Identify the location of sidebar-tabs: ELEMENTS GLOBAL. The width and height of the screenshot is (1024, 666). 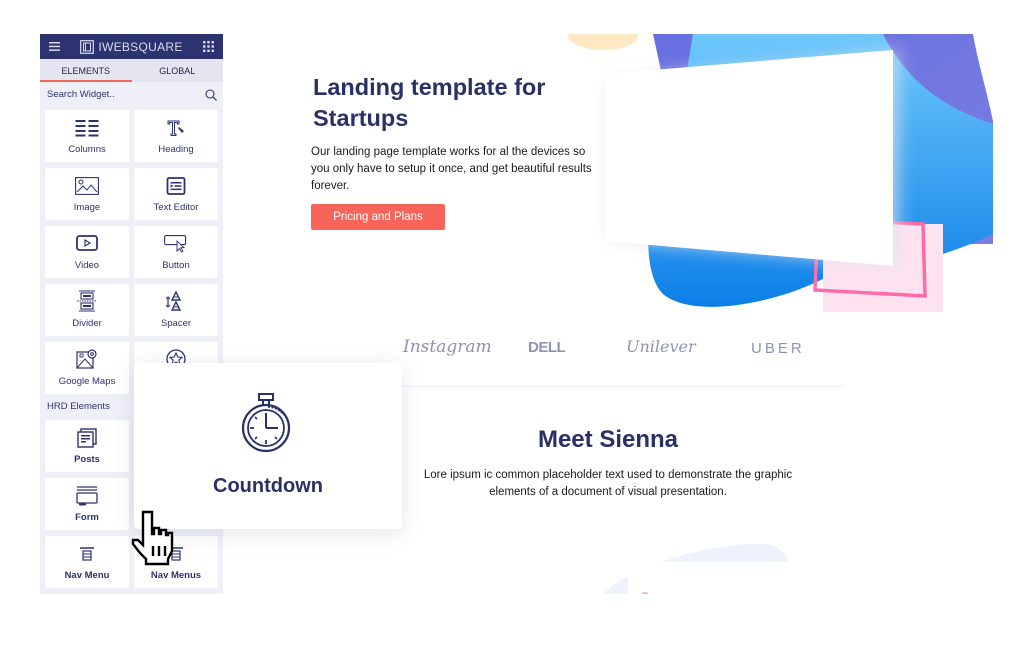
(131, 70).